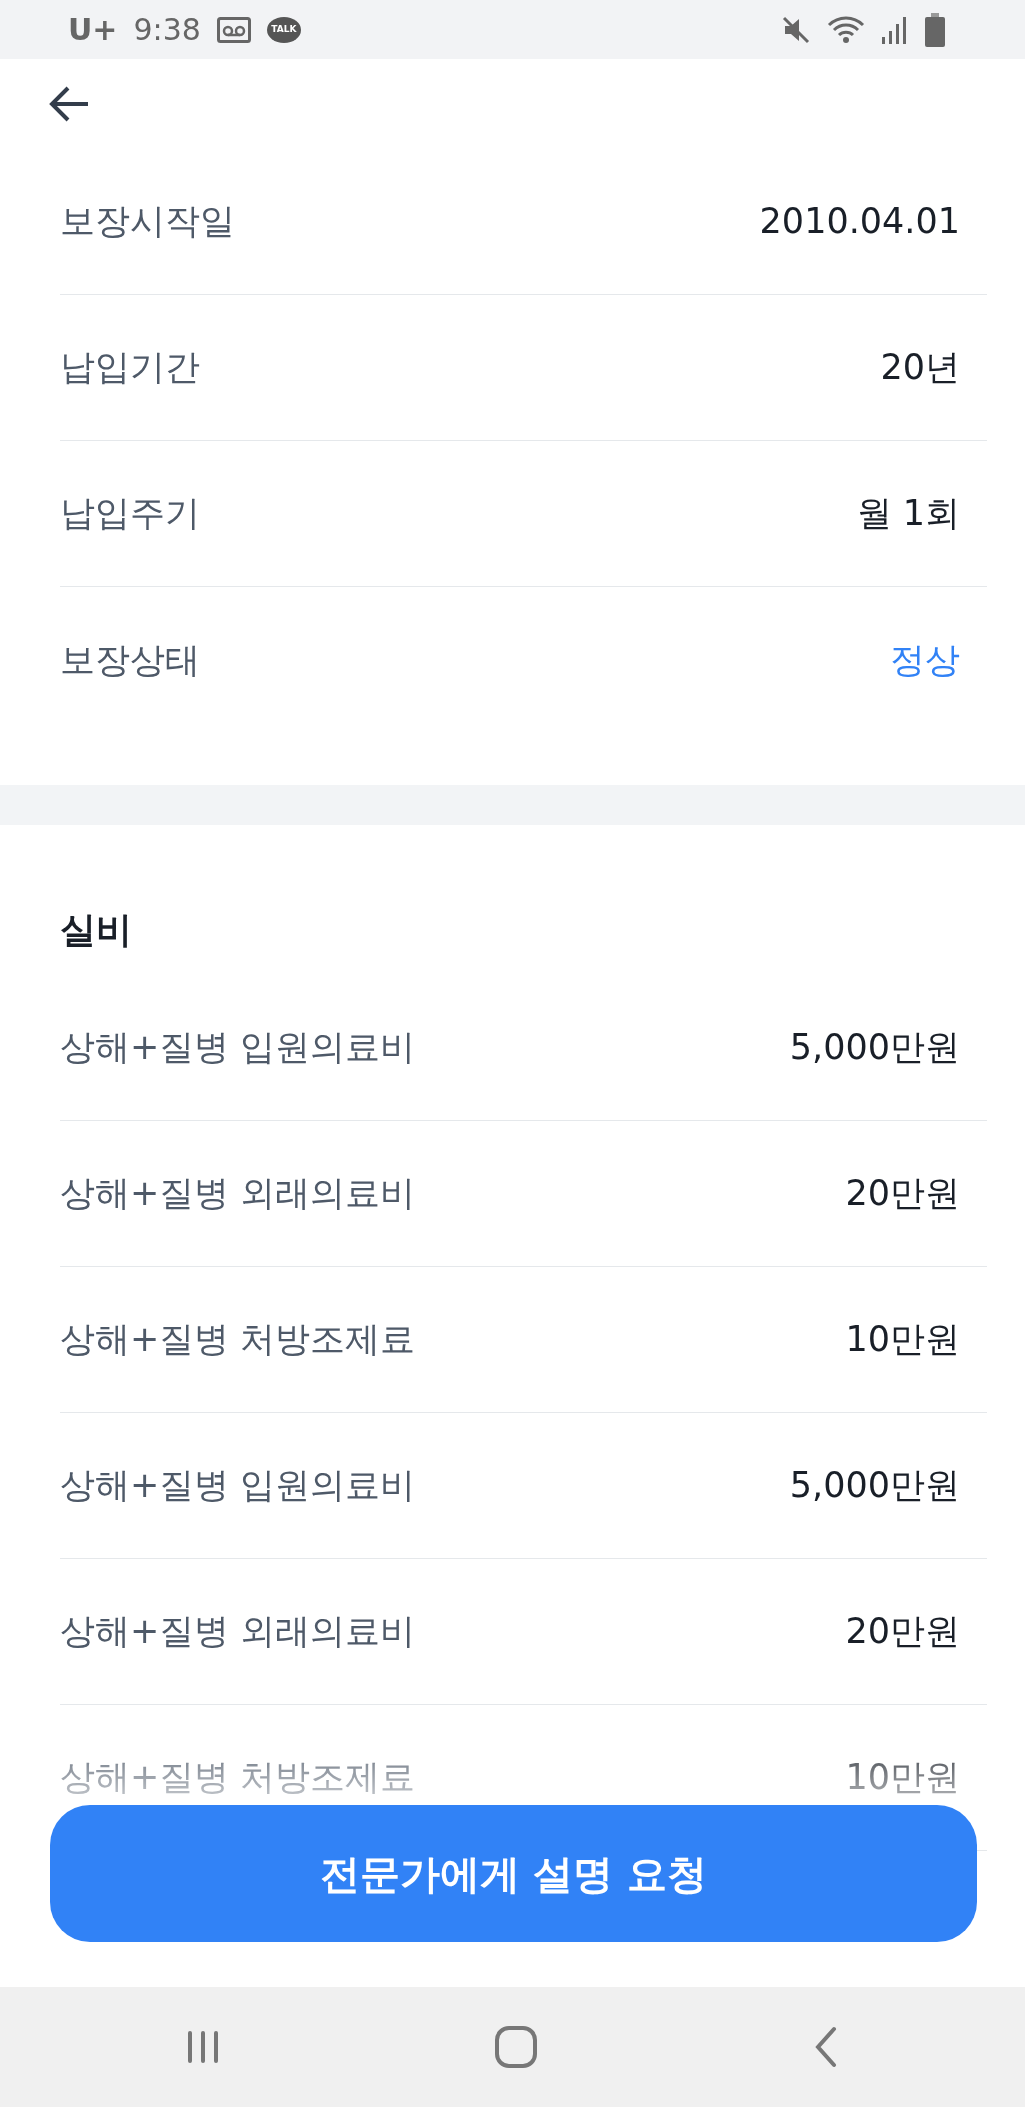  I want to click on row-value: 20년, so click(920, 368).